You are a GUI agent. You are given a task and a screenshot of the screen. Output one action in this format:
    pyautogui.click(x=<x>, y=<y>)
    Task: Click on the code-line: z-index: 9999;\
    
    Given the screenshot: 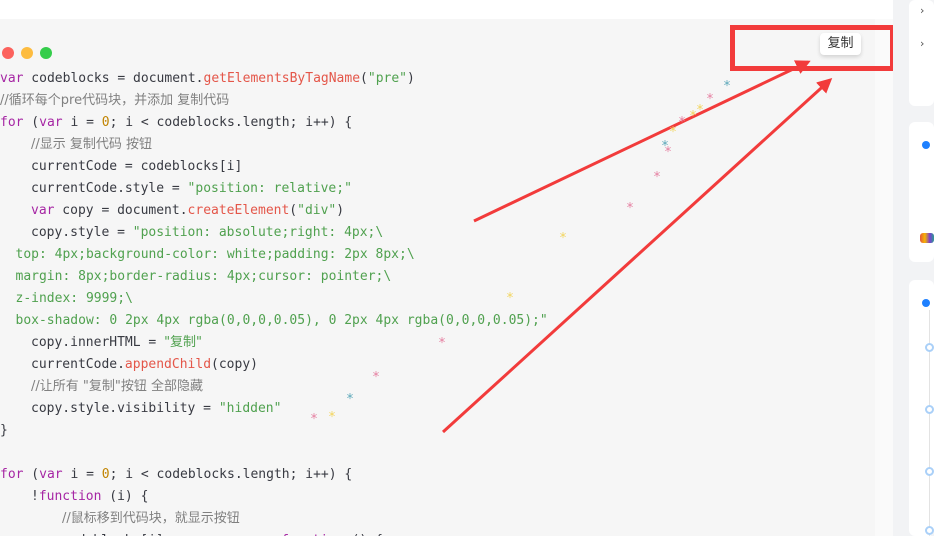 What is the action you would take?
    pyautogui.click(x=74, y=299)
    